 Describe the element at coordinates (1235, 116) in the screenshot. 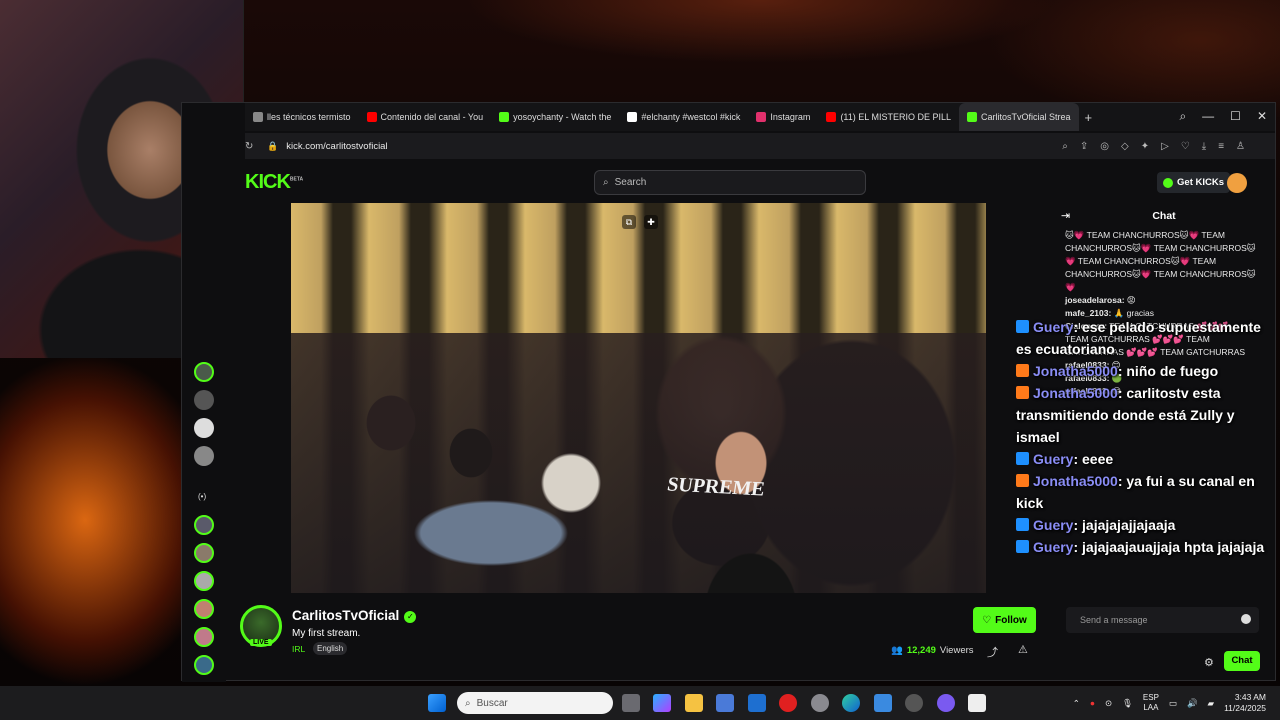

I see `maximize-icon: ☐` at that location.